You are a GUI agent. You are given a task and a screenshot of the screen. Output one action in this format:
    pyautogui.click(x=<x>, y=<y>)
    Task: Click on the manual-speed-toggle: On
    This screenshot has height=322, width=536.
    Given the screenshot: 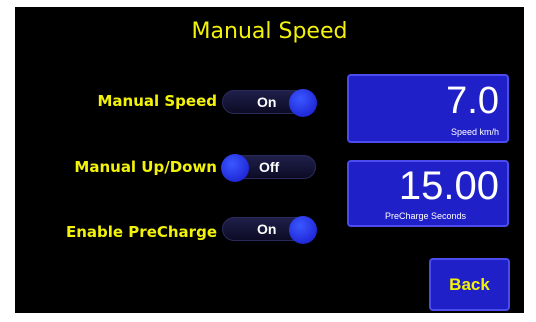 What is the action you would take?
    pyautogui.click(x=269, y=103)
    